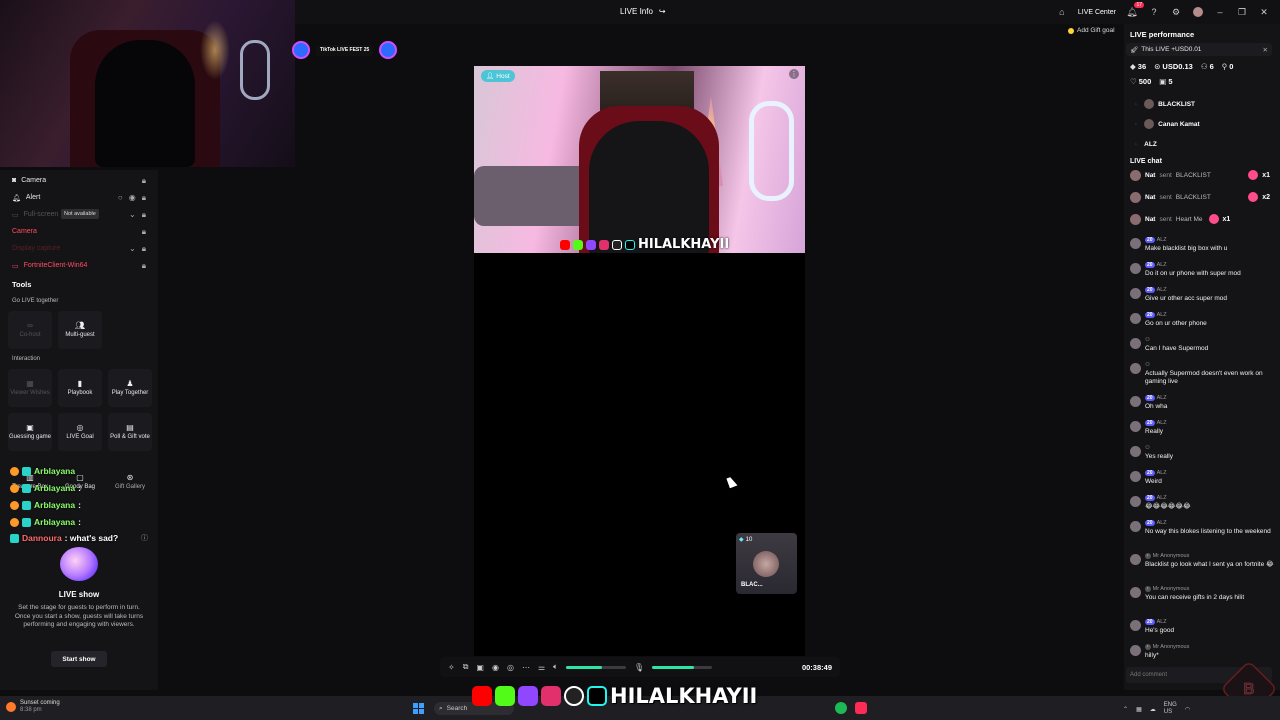 Image resolution: width=1280 pixels, height=720 pixels. Describe the element at coordinates (1167, 124) in the screenshot. I see `top-viewer: · Canan Kamat` at that location.